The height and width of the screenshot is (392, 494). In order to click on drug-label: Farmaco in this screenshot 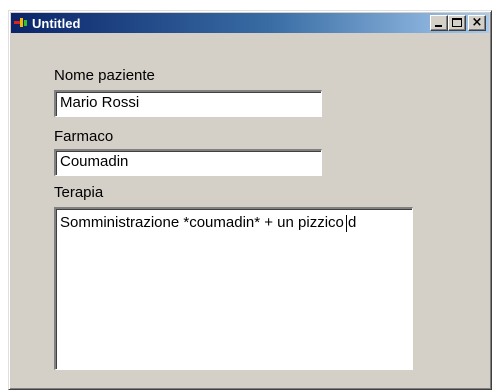, I will do `click(84, 136)`.